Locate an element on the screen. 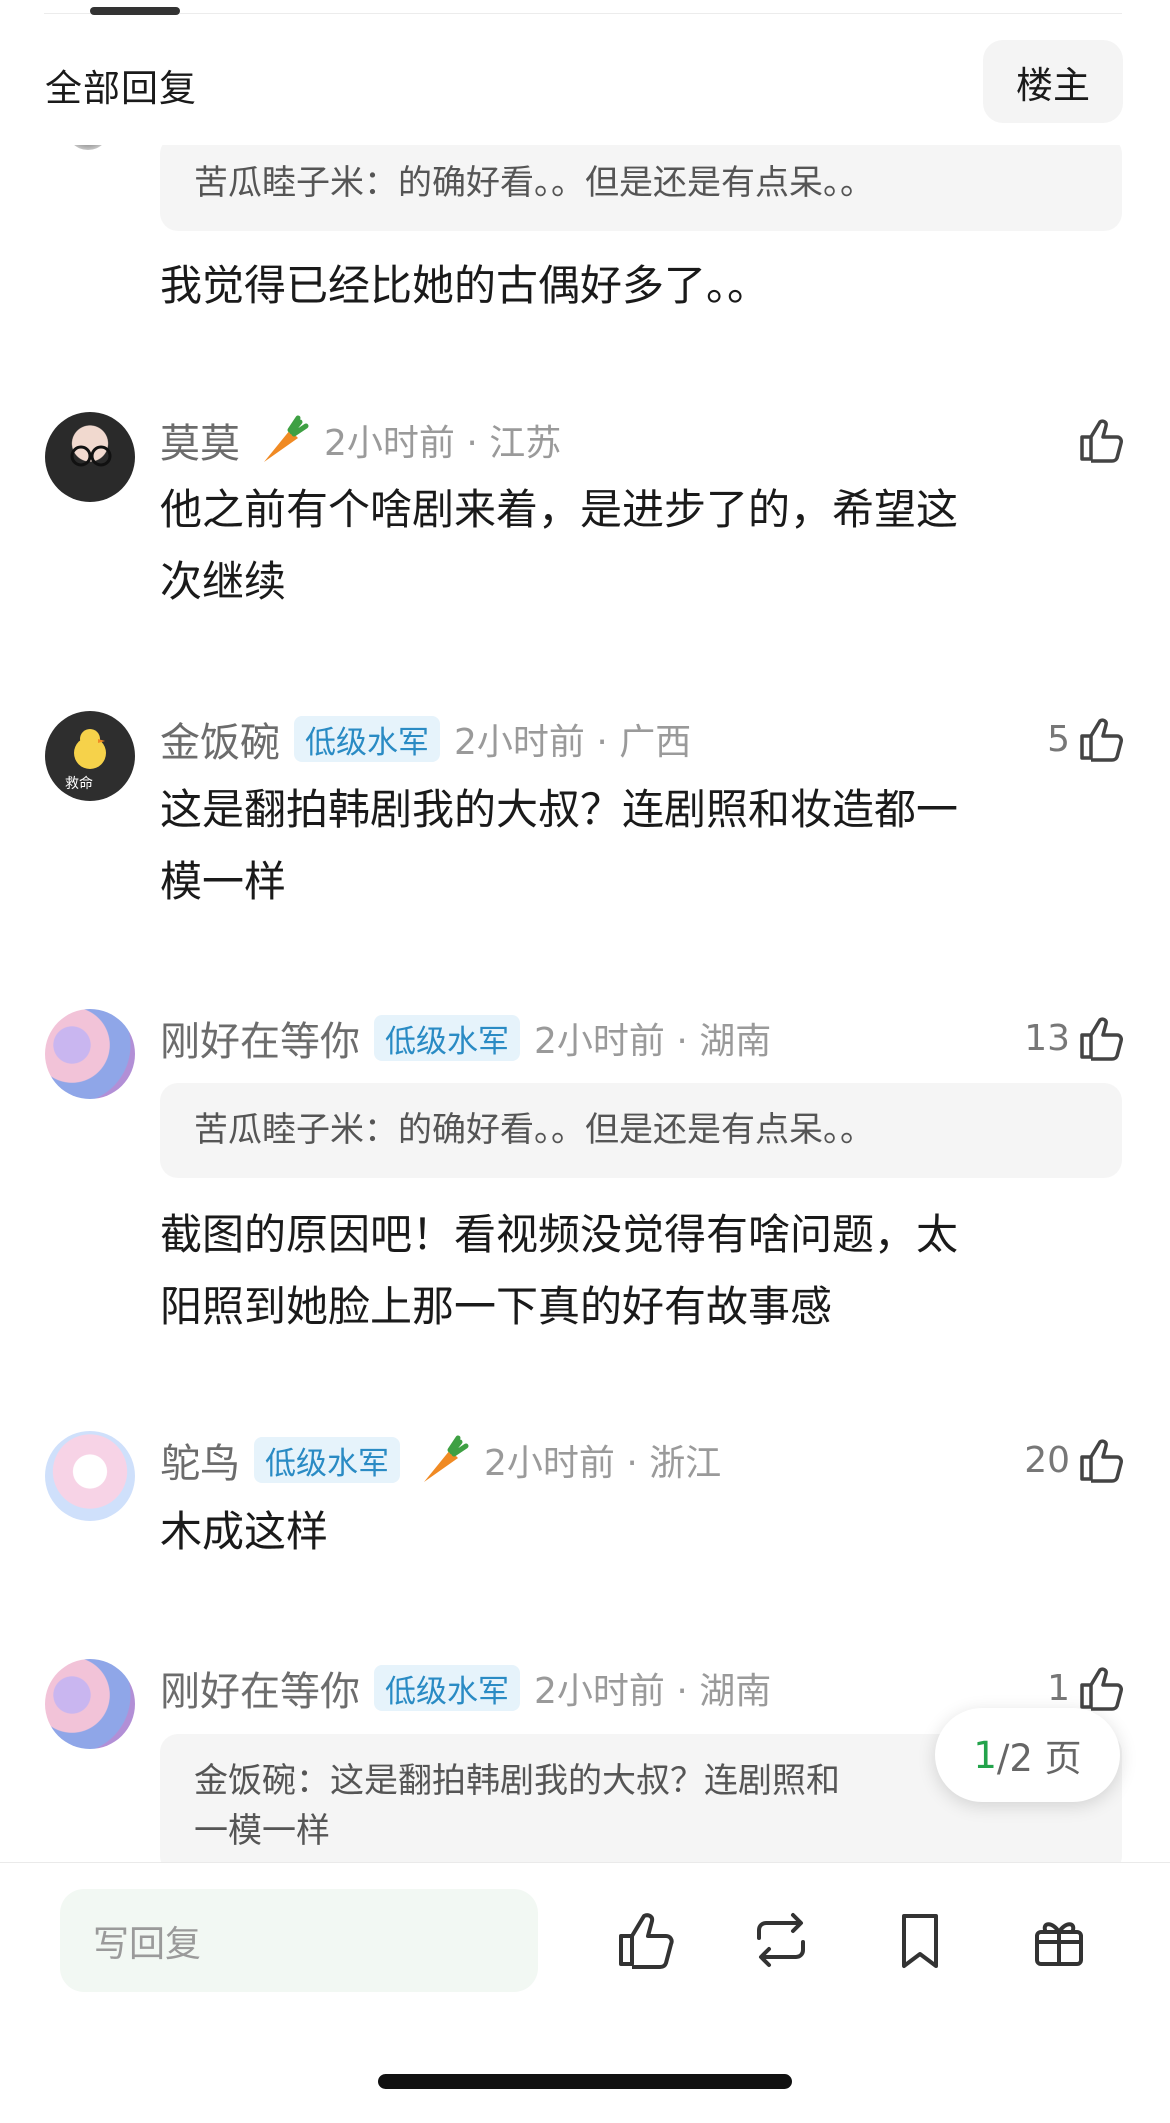  comment-header: 鸵鸟 低级水军 2小时前 · 浙江 is located at coordinates (440, 1460).